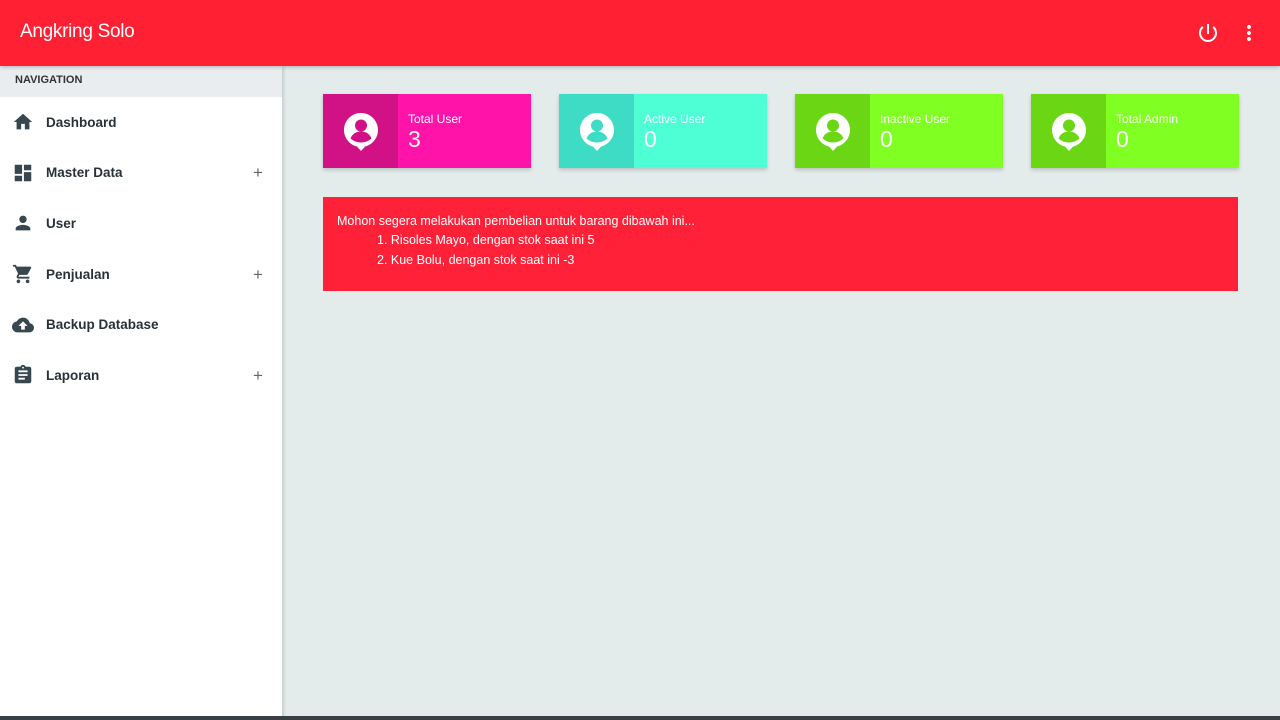  Describe the element at coordinates (1249, 33) in the screenshot. I see `more-vert-icon` at that location.